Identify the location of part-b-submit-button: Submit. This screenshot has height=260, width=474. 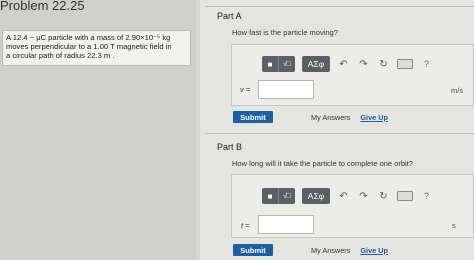
(253, 250).